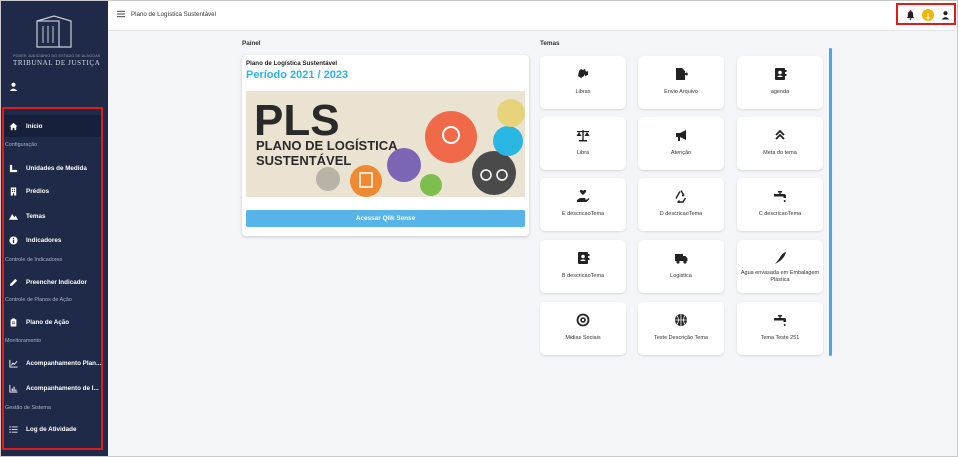  I want to click on panel-heading: Painel, so click(251, 43).